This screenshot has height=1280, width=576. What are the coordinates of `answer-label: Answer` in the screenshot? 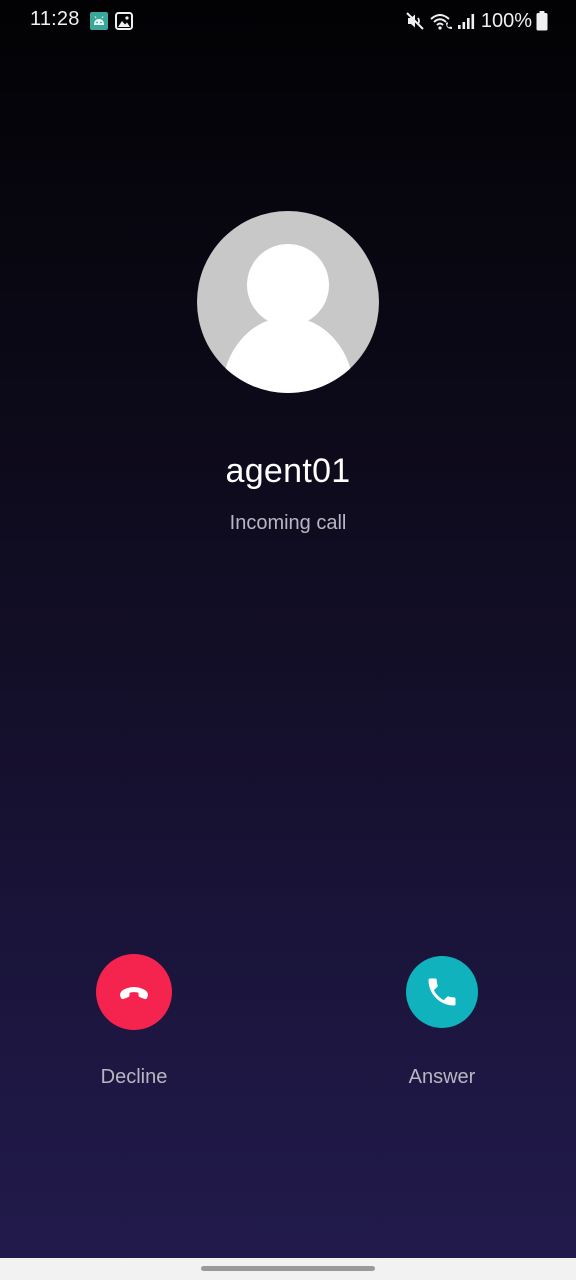 It's located at (442, 1077).